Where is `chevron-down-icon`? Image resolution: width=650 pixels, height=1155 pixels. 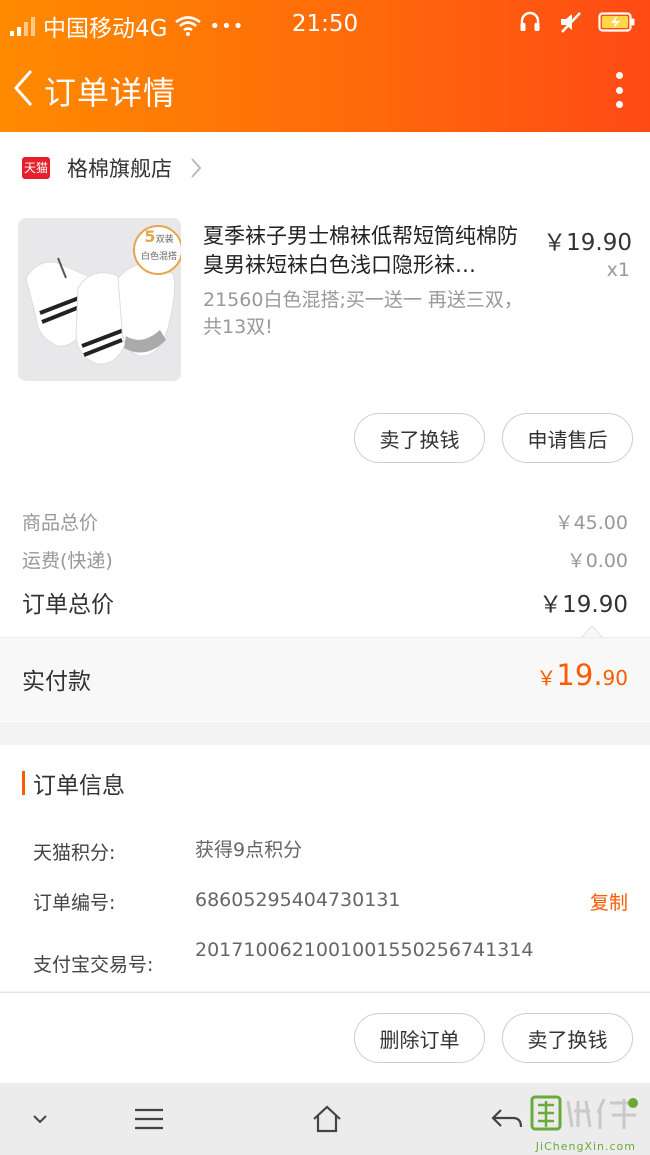 chevron-down-icon is located at coordinates (40, 1119).